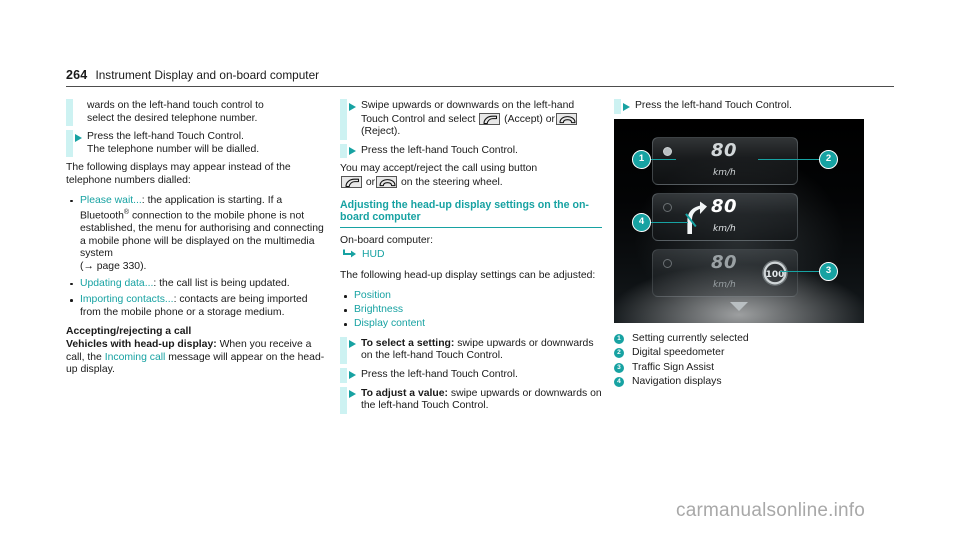 This screenshot has width=960, height=533. I want to click on lead-in-bold: To adjust a value:, so click(404, 393).